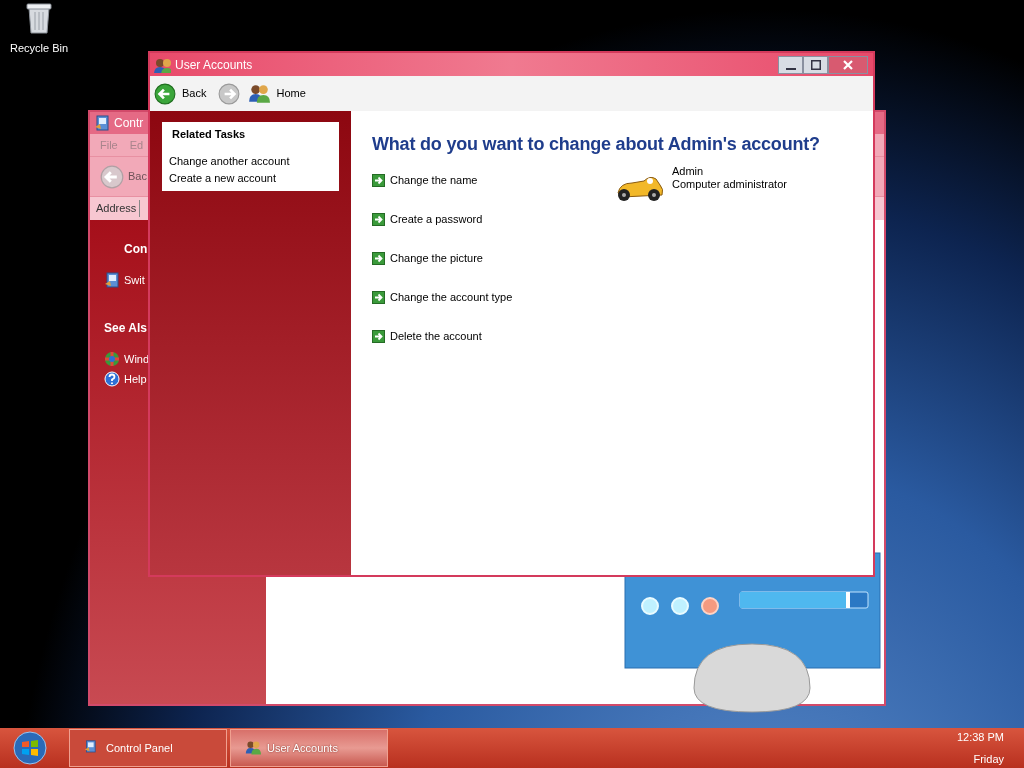 The height and width of the screenshot is (768, 1024). Describe the element at coordinates (596, 144) in the screenshot. I see `page-heading: What do you want to change about Admin's account?` at that location.